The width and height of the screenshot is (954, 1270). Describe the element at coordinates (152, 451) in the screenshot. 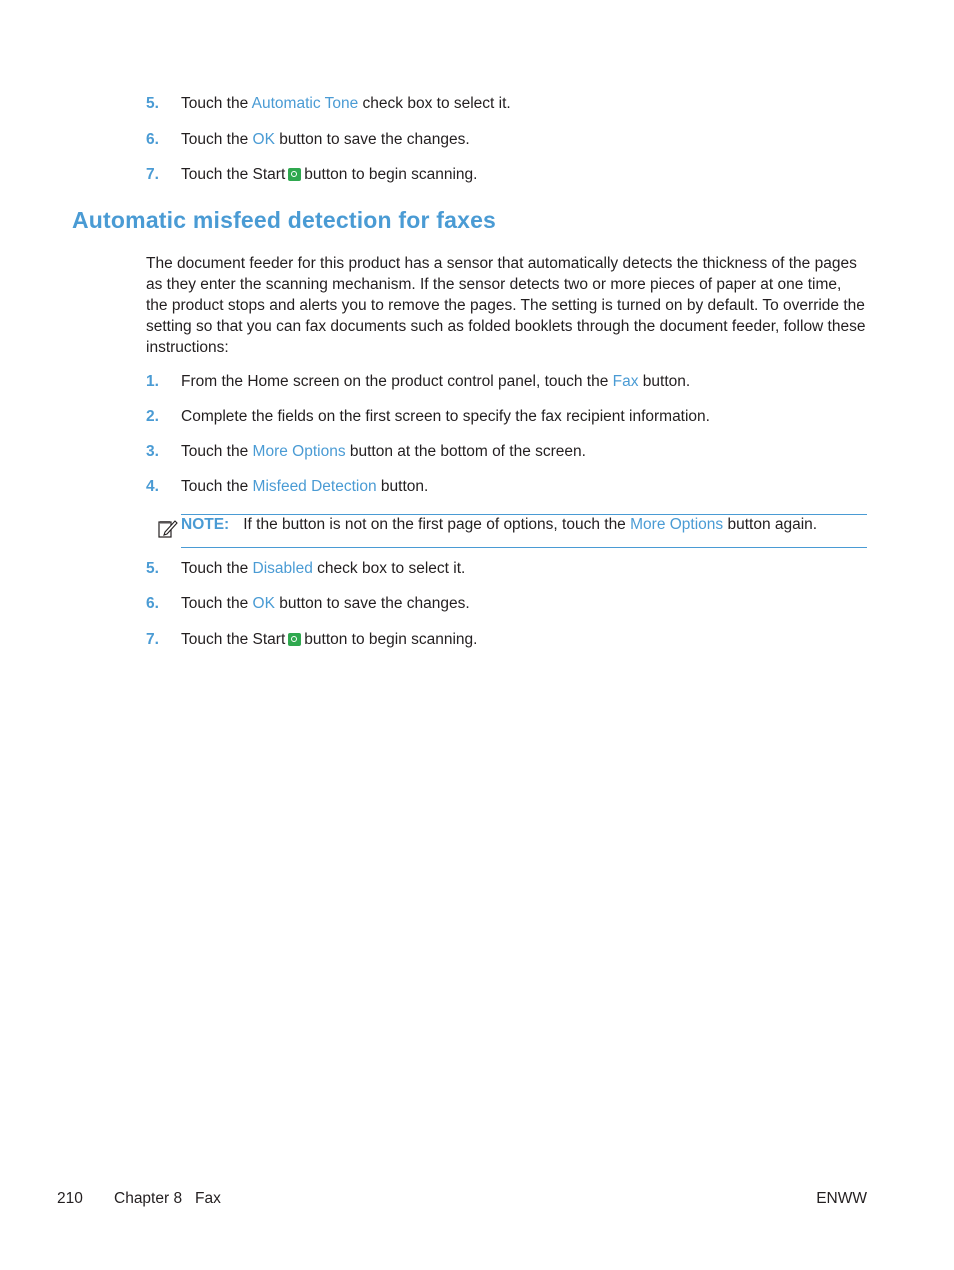

I see `step-number: 3.` at that location.